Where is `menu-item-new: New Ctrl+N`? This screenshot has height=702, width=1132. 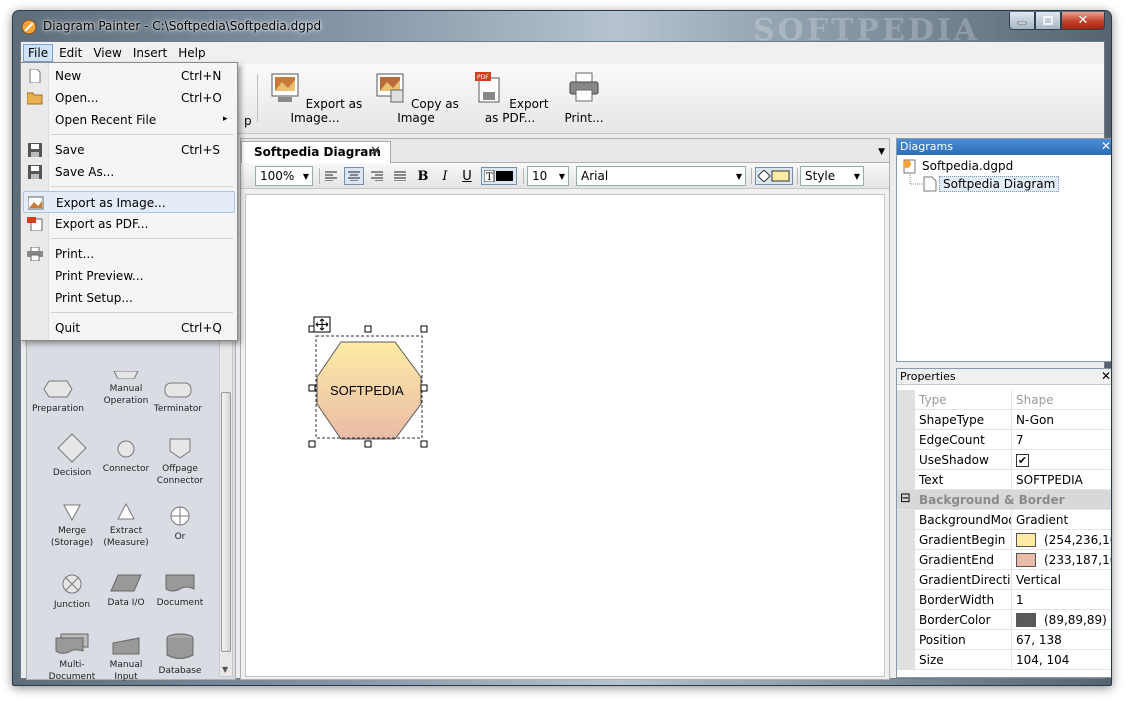 menu-item-new: New Ctrl+N is located at coordinates (129, 76).